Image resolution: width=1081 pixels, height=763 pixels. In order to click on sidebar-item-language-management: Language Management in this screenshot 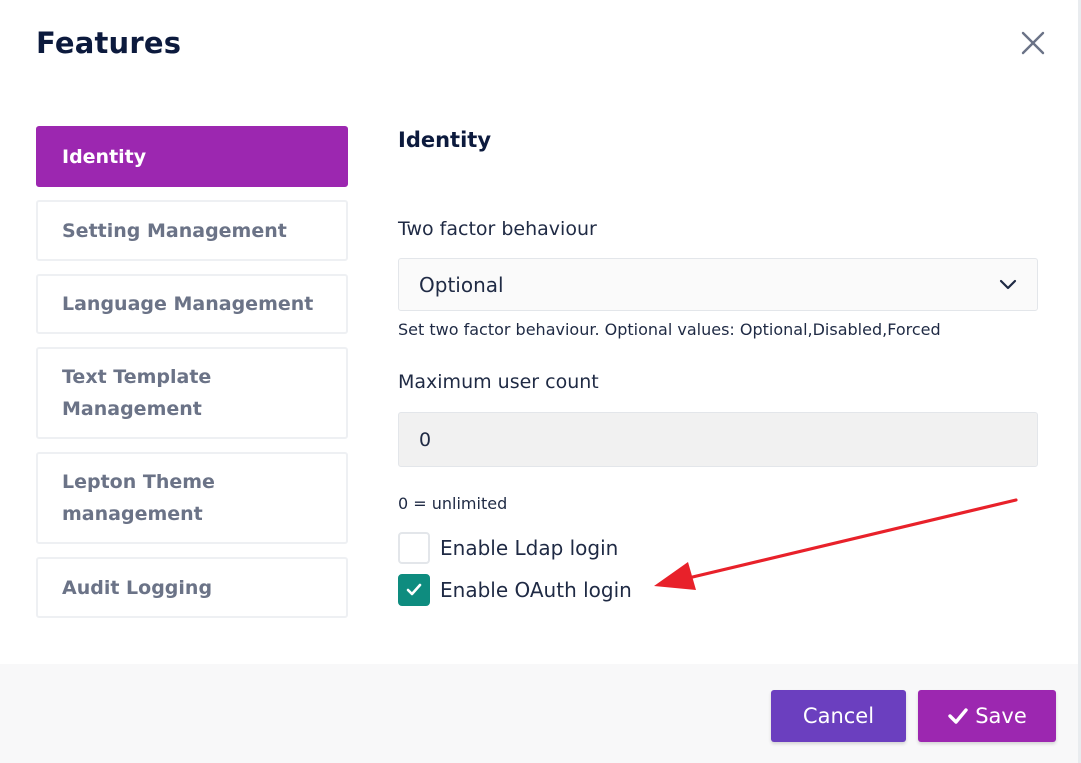, I will do `click(192, 304)`.